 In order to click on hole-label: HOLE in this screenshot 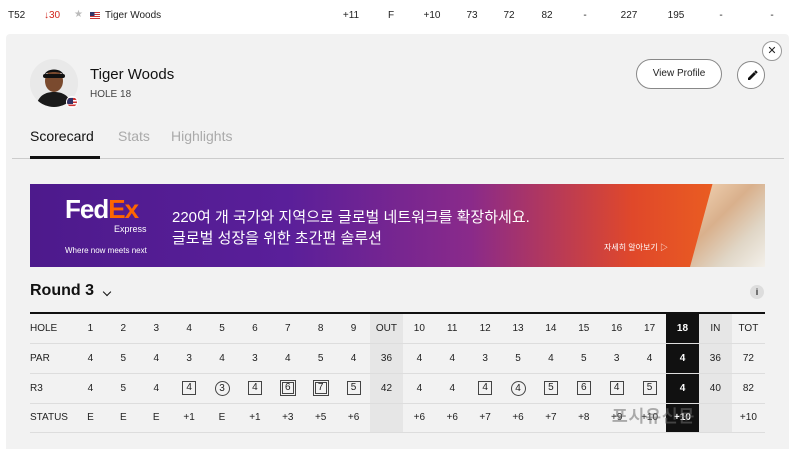, I will do `click(104, 94)`.